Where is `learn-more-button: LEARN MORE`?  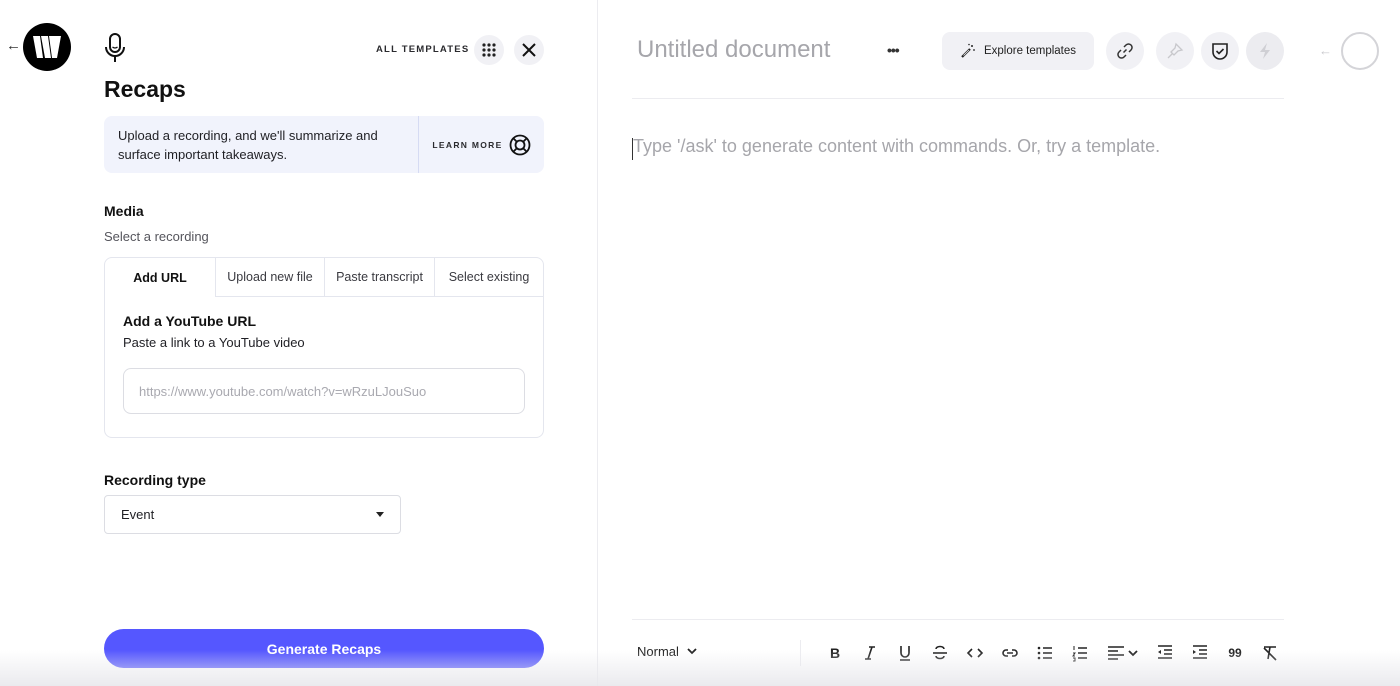 learn-more-button: LEARN MORE is located at coordinates (481, 144).